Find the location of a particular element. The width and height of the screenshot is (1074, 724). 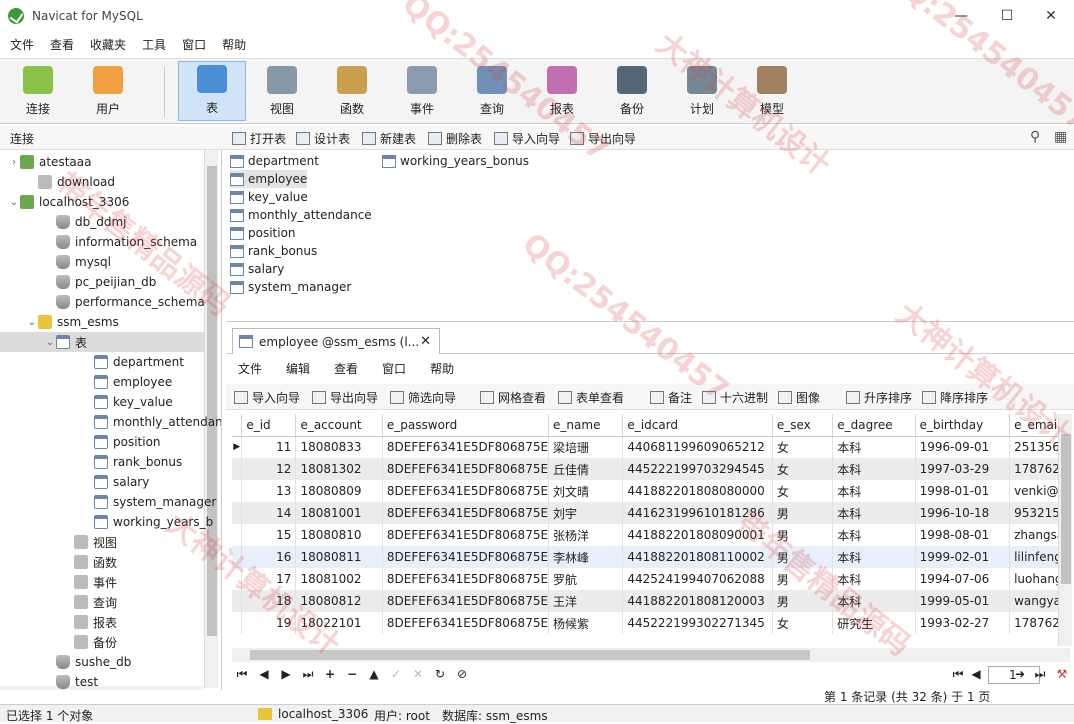

grid-cell-e_idcard: 445222199302271345 is located at coordinates (697, 623).